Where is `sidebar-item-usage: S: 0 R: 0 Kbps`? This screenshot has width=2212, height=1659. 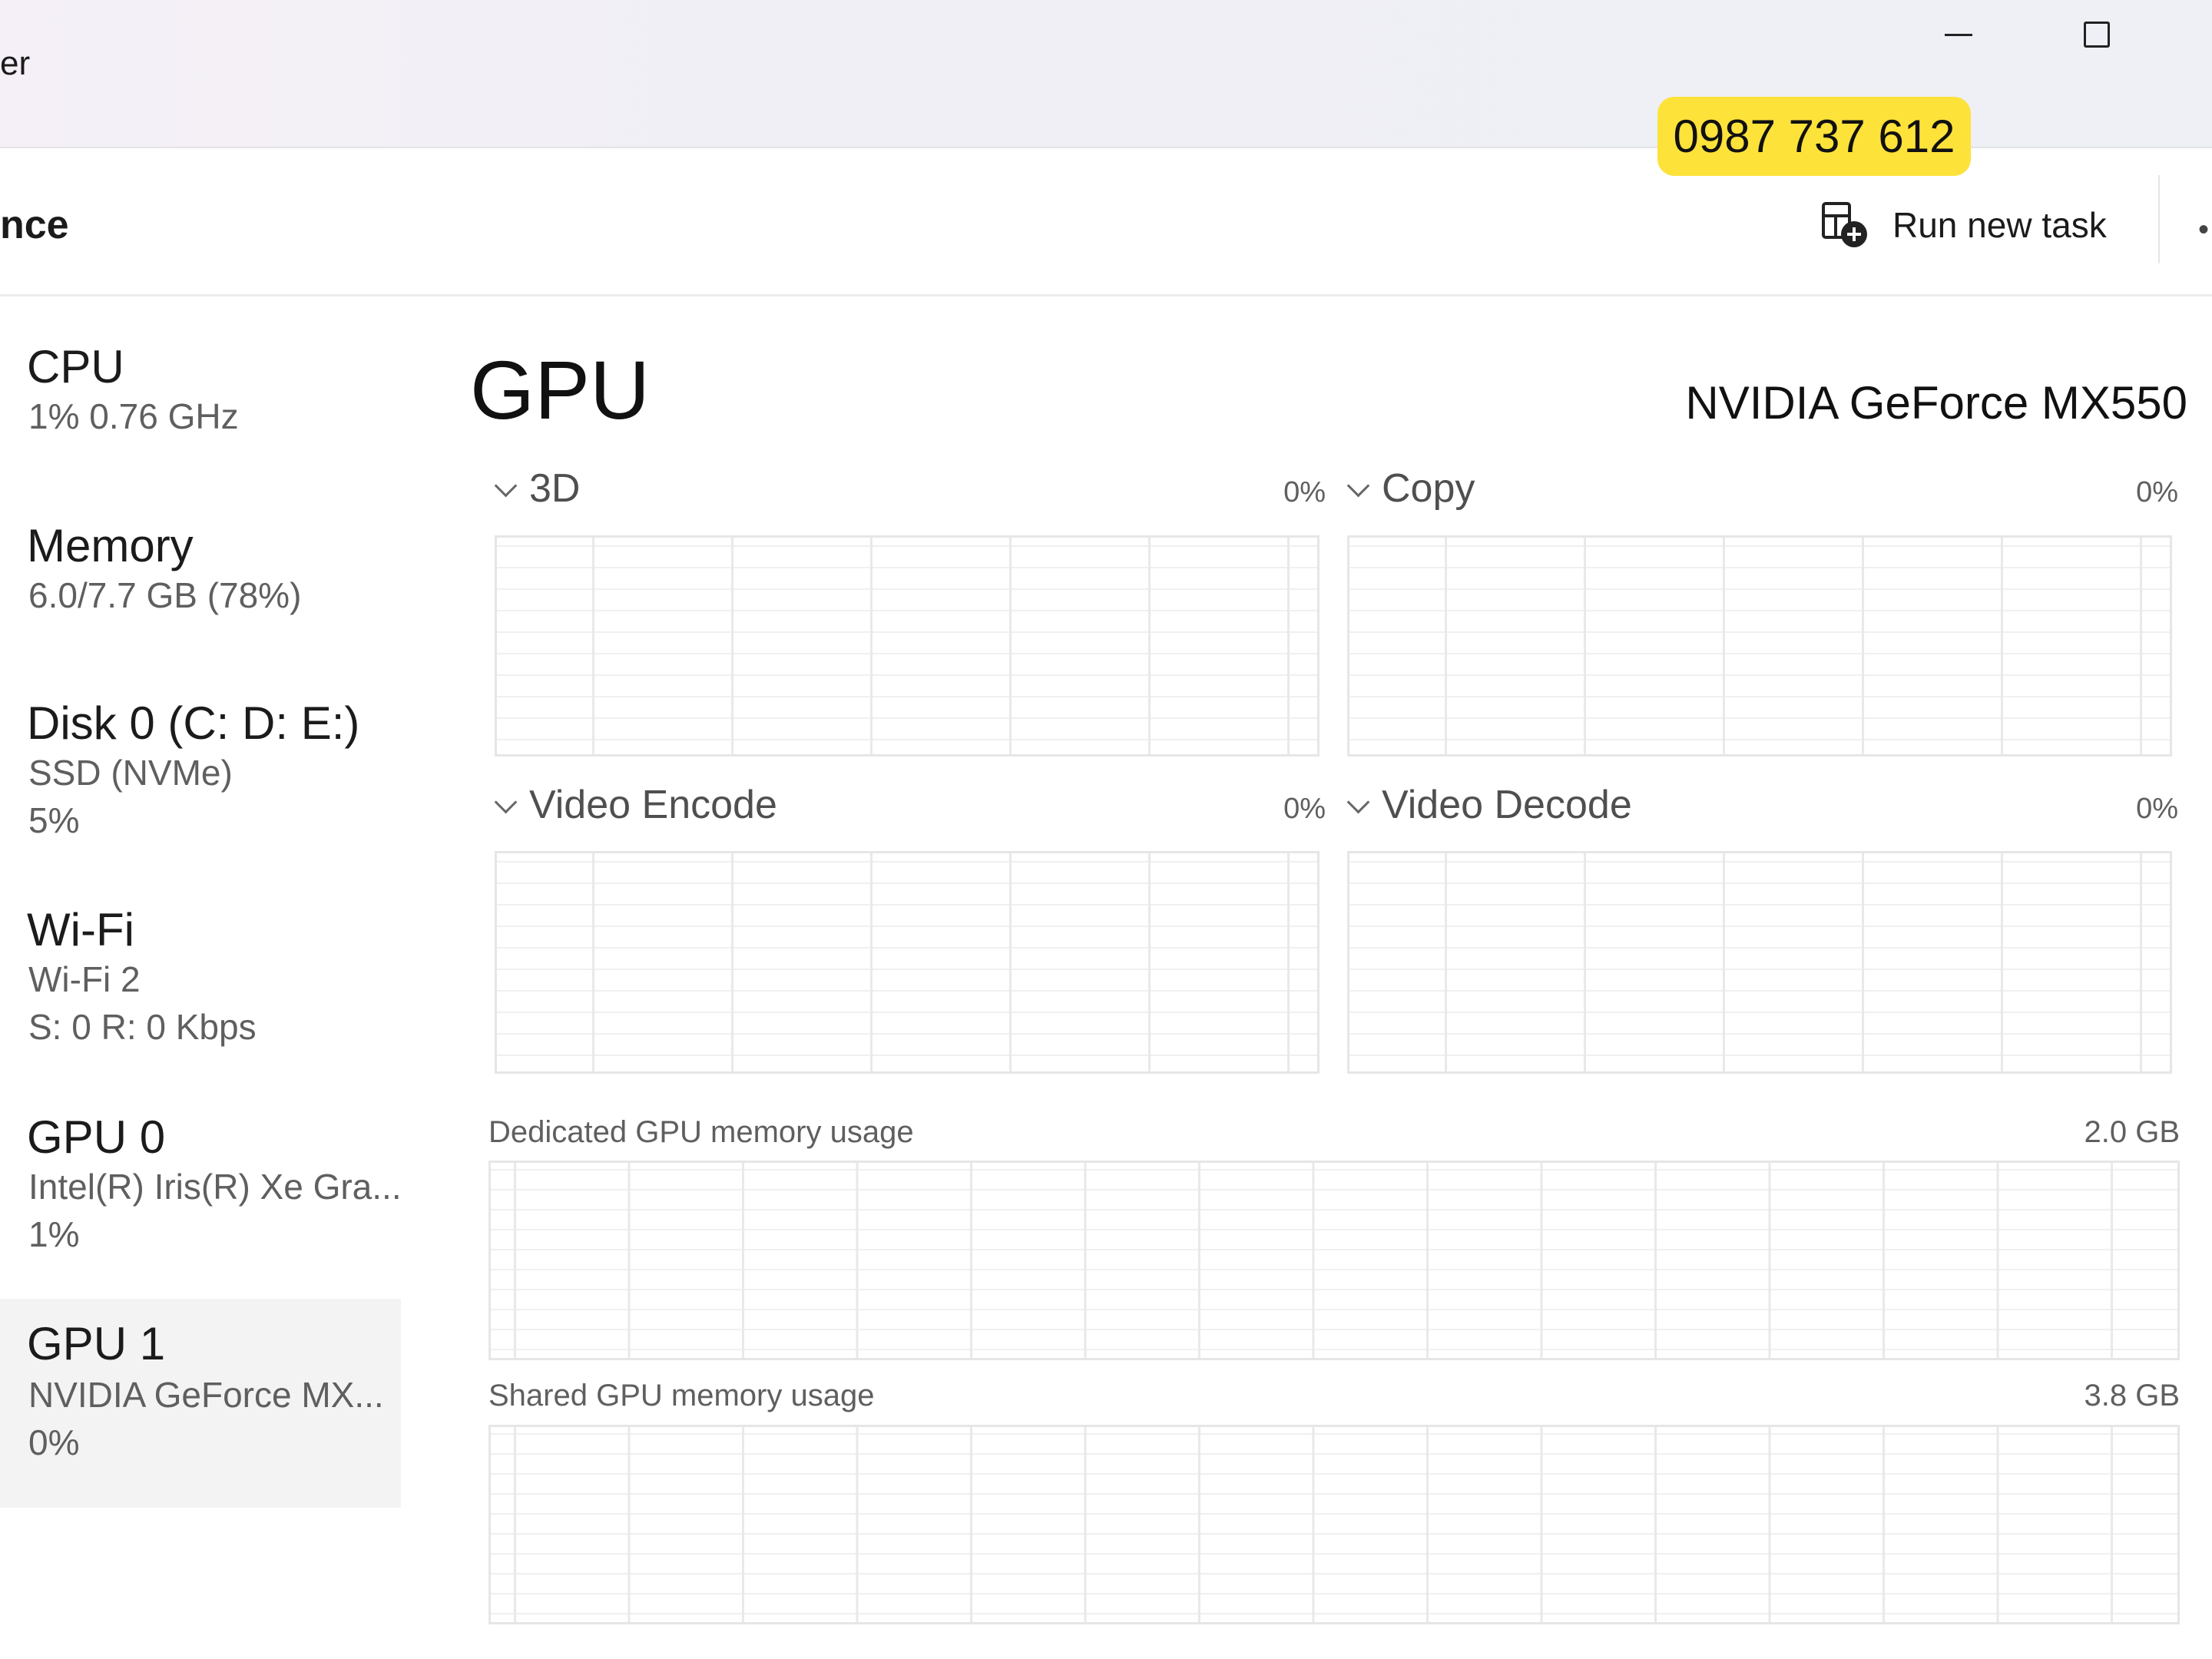 sidebar-item-usage: S: 0 R: 0 Kbps is located at coordinates (142, 1027).